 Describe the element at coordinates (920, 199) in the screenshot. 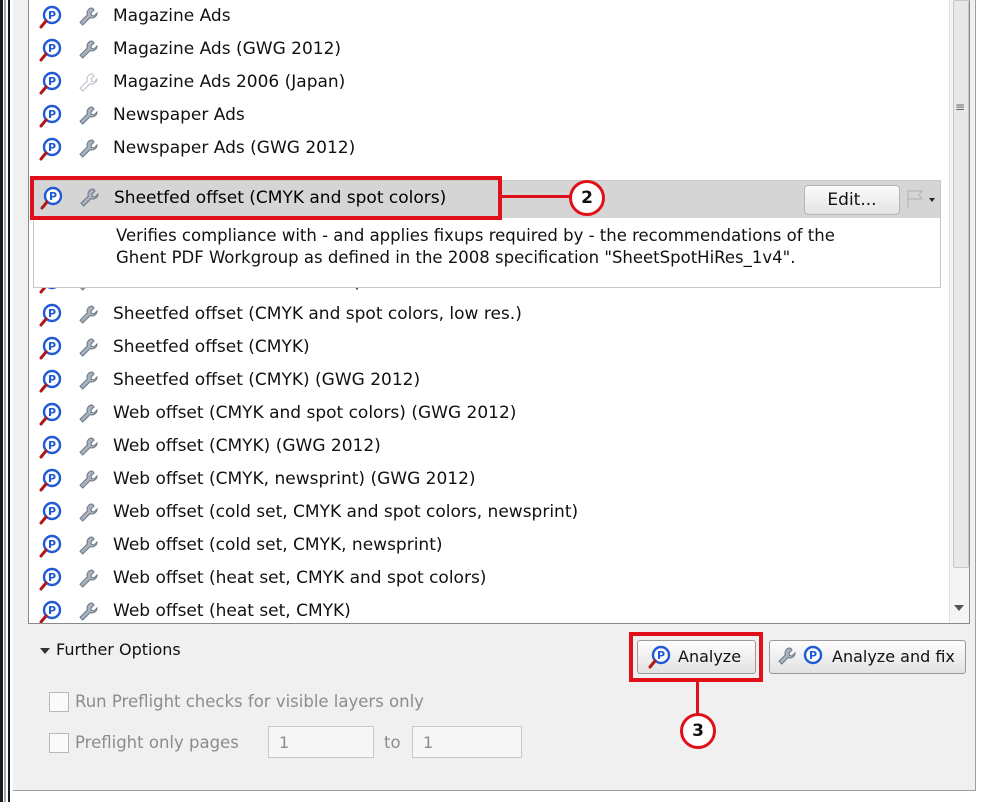

I see `flag-dropdown-icon` at that location.